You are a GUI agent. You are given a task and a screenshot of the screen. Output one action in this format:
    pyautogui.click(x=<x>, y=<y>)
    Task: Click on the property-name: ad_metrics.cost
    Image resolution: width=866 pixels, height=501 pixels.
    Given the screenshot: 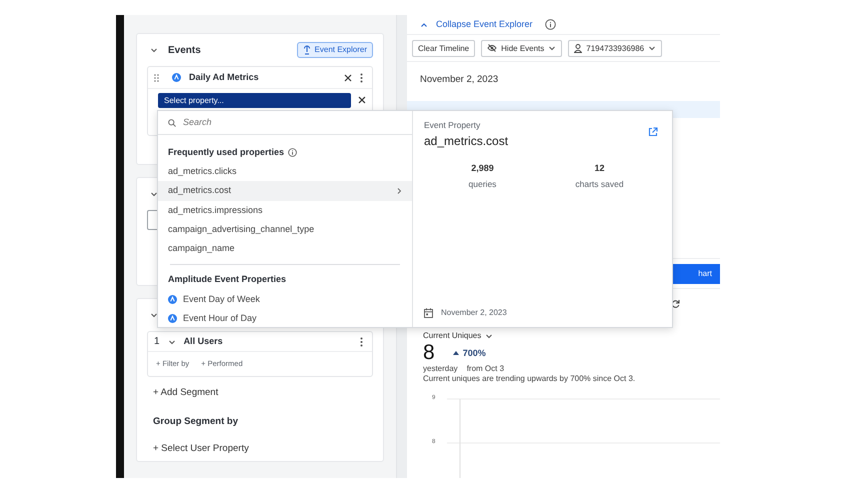 What is the action you would take?
    pyautogui.click(x=466, y=141)
    